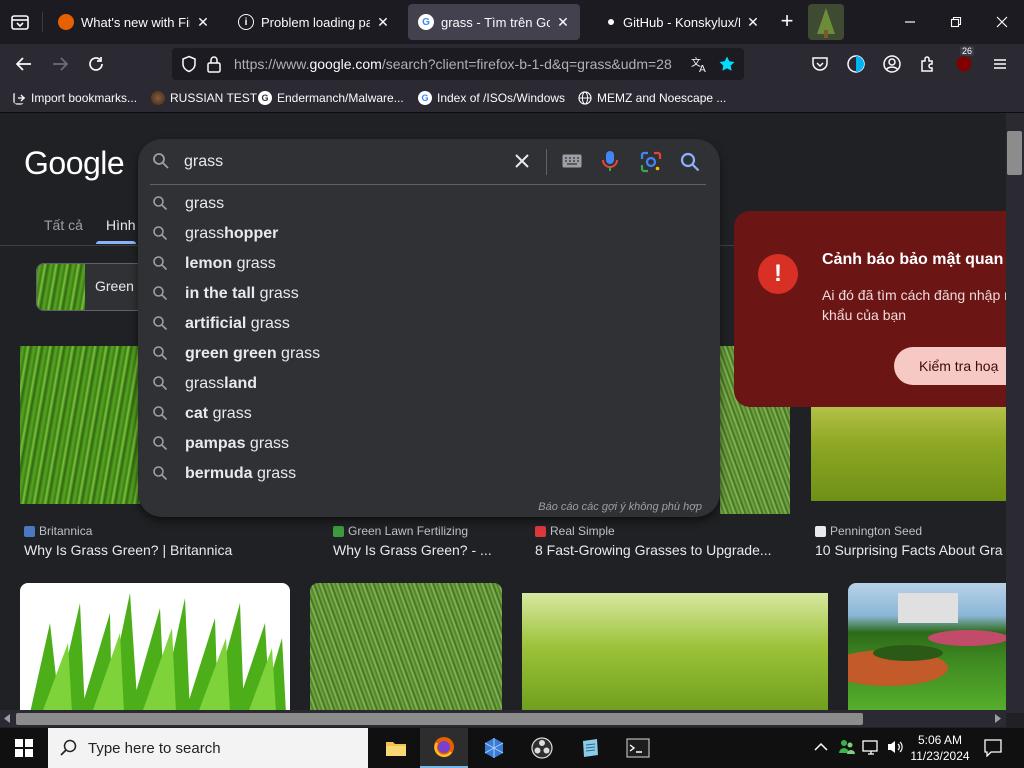  Describe the element at coordinates (66, 531) in the screenshot. I see `source-label: Britannica` at that location.